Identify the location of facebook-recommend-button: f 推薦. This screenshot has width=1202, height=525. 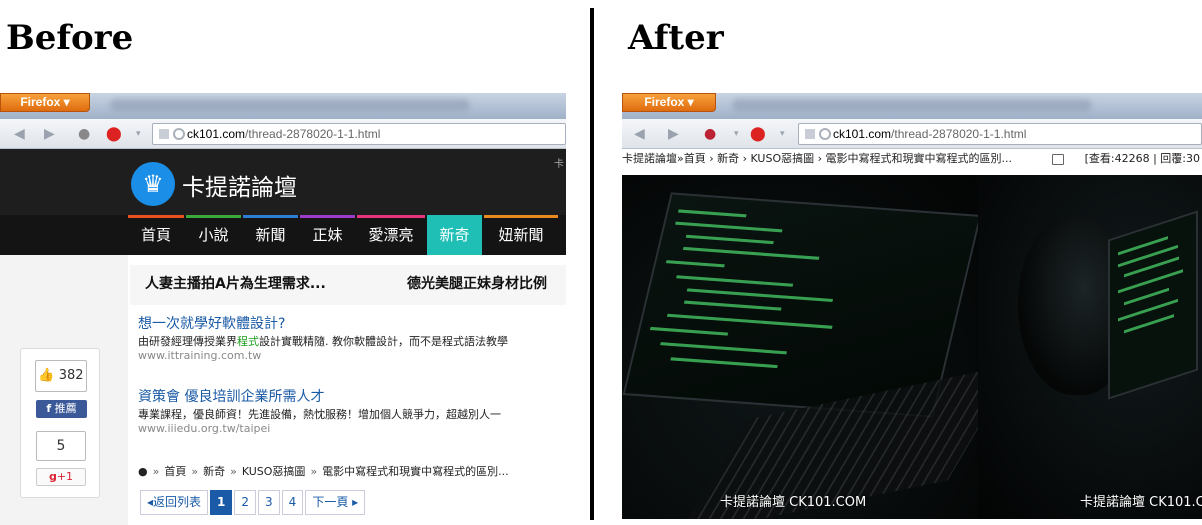
(61, 409).